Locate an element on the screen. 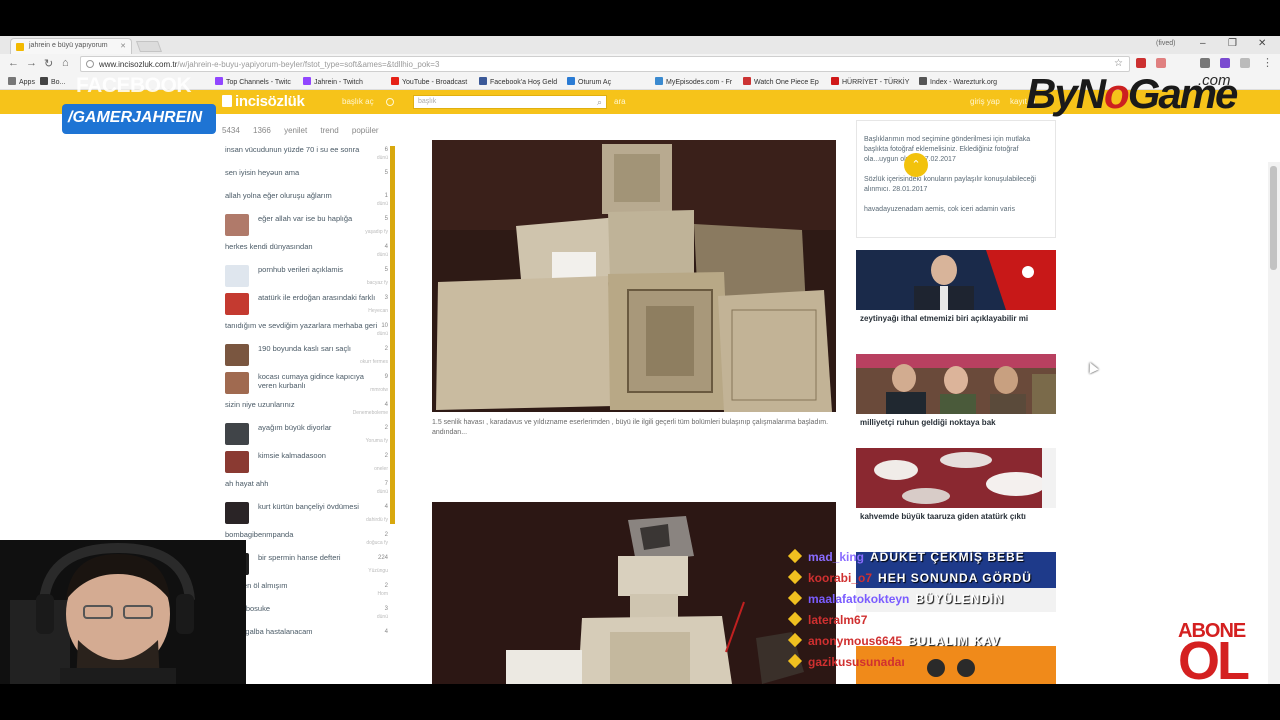 This screenshot has height=720, width=1280. topic-list-item: herkes kendi dünyasından 4 dünü is located at coordinates (306, 250).